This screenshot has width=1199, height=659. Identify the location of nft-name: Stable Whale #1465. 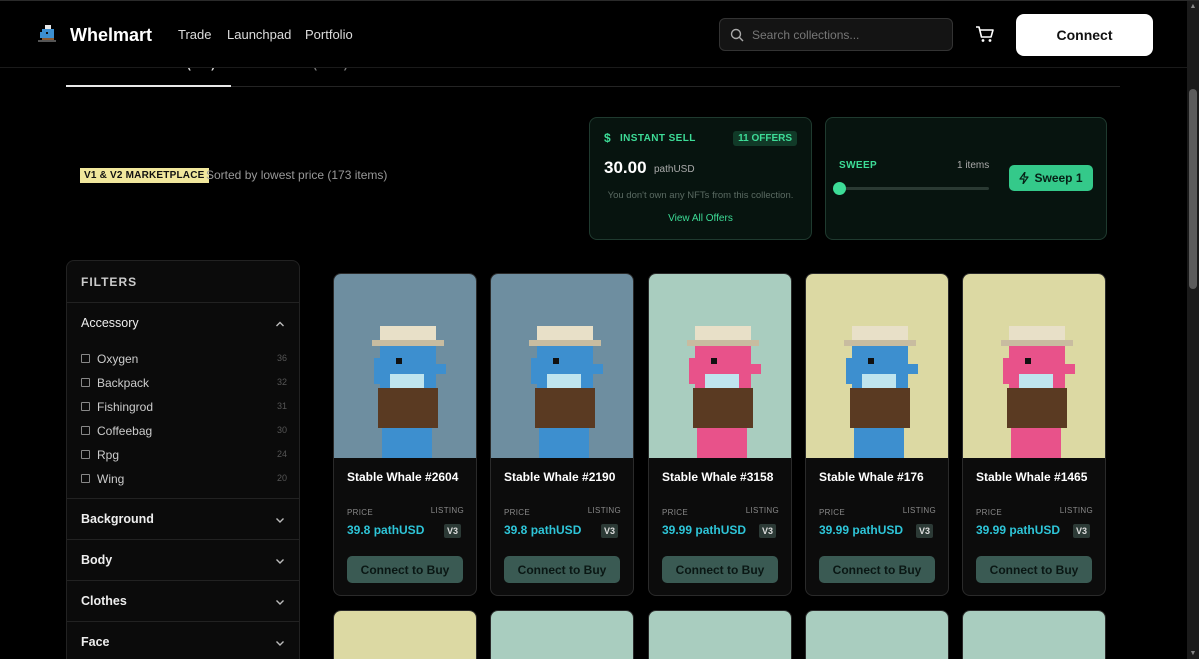
(1031, 477).